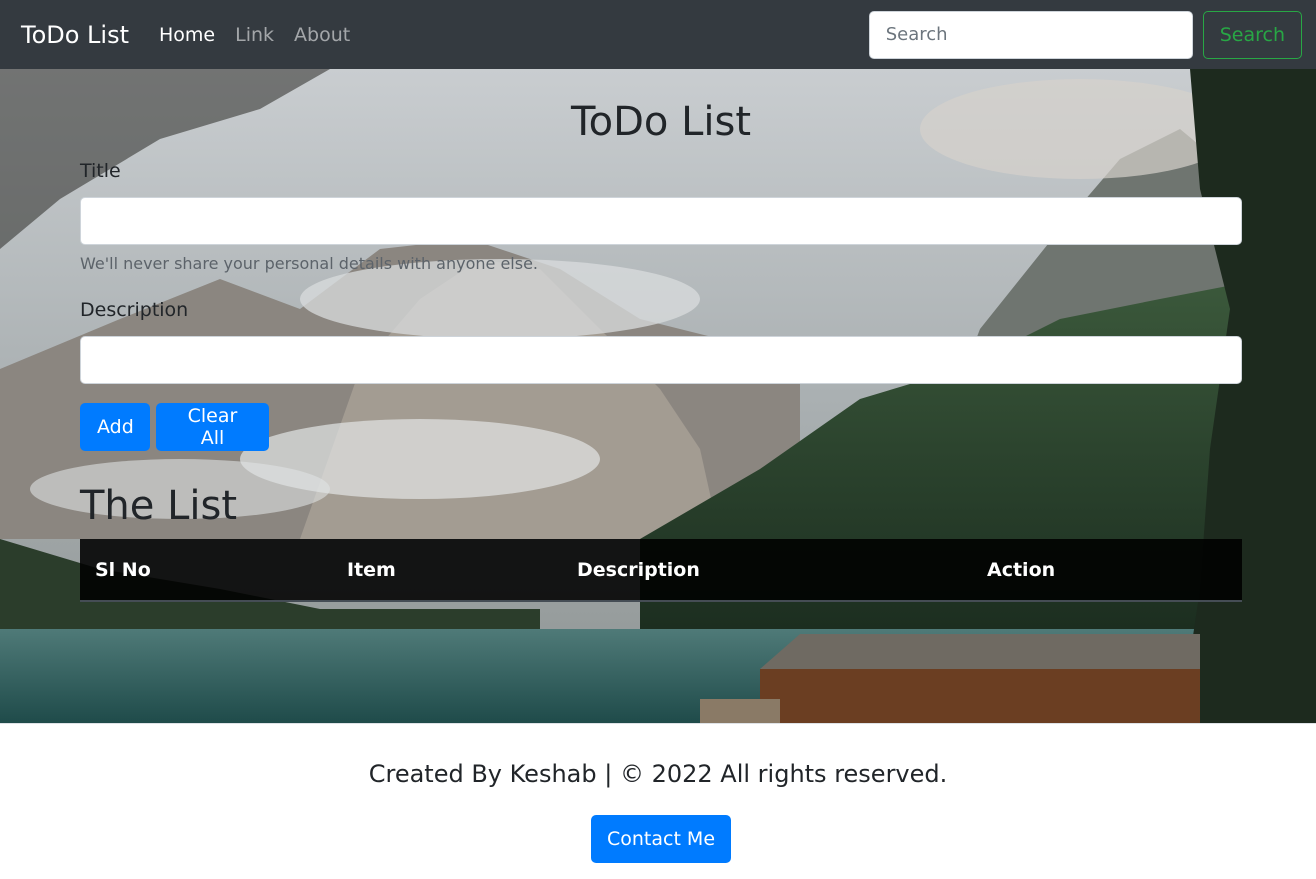 Image resolution: width=1316 pixels, height=879 pixels. I want to click on brand-link: ToDo List, so click(75, 35).